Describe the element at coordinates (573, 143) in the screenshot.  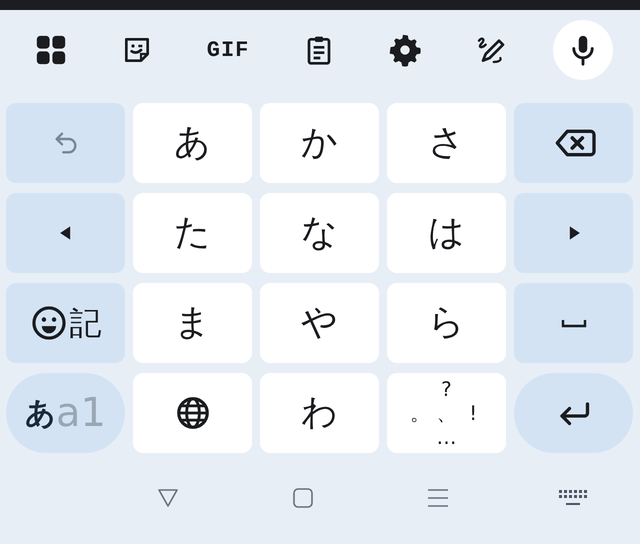
I see `backspace-key` at that location.